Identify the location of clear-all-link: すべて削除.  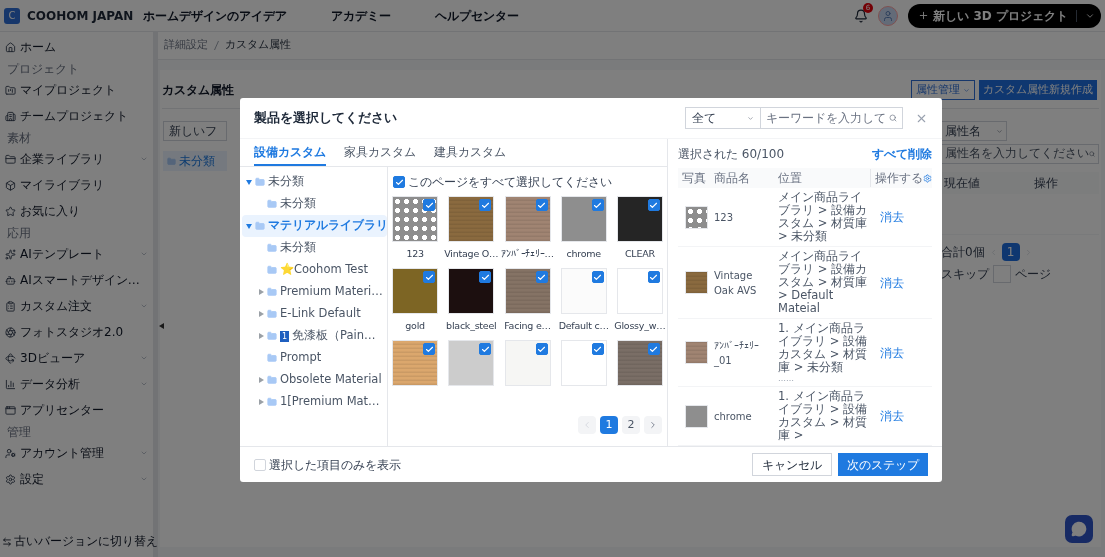
(902, 154).